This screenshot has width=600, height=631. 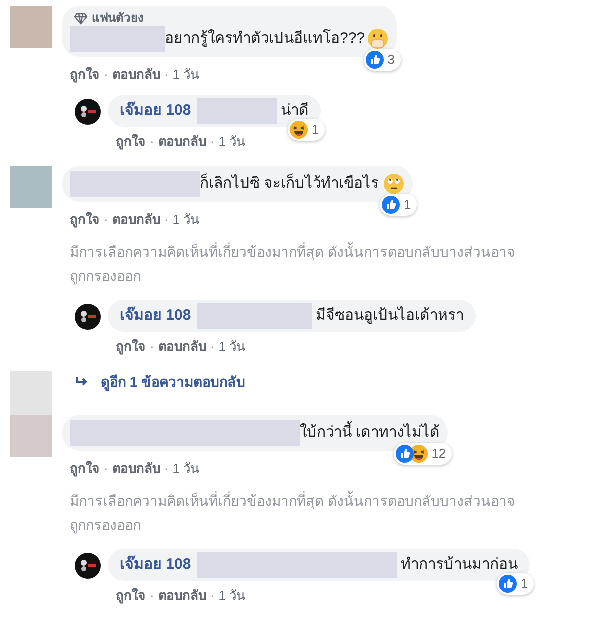 What do you see at coordinates (383, 60) in the screenshot?
I see `reaction-count: 3` at bounding box center [383, 60].